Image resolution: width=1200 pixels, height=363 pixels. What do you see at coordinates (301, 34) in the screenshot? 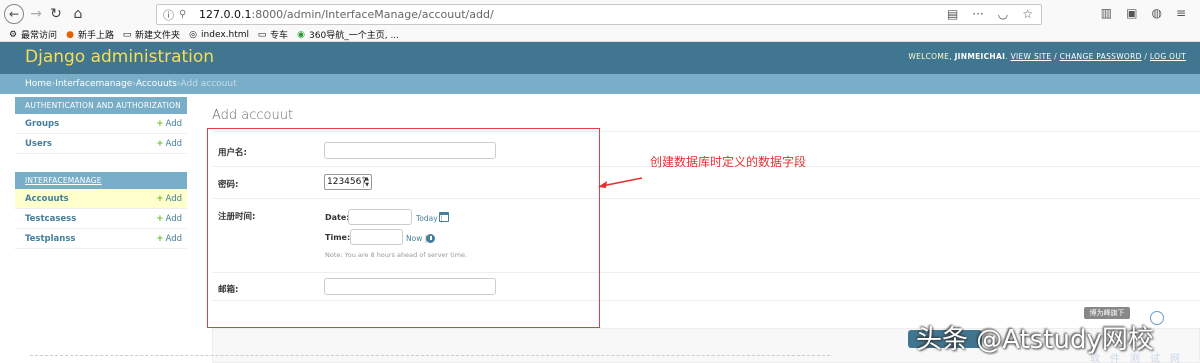
I see `360-icon: ◉` at bounding box center [301, 34].